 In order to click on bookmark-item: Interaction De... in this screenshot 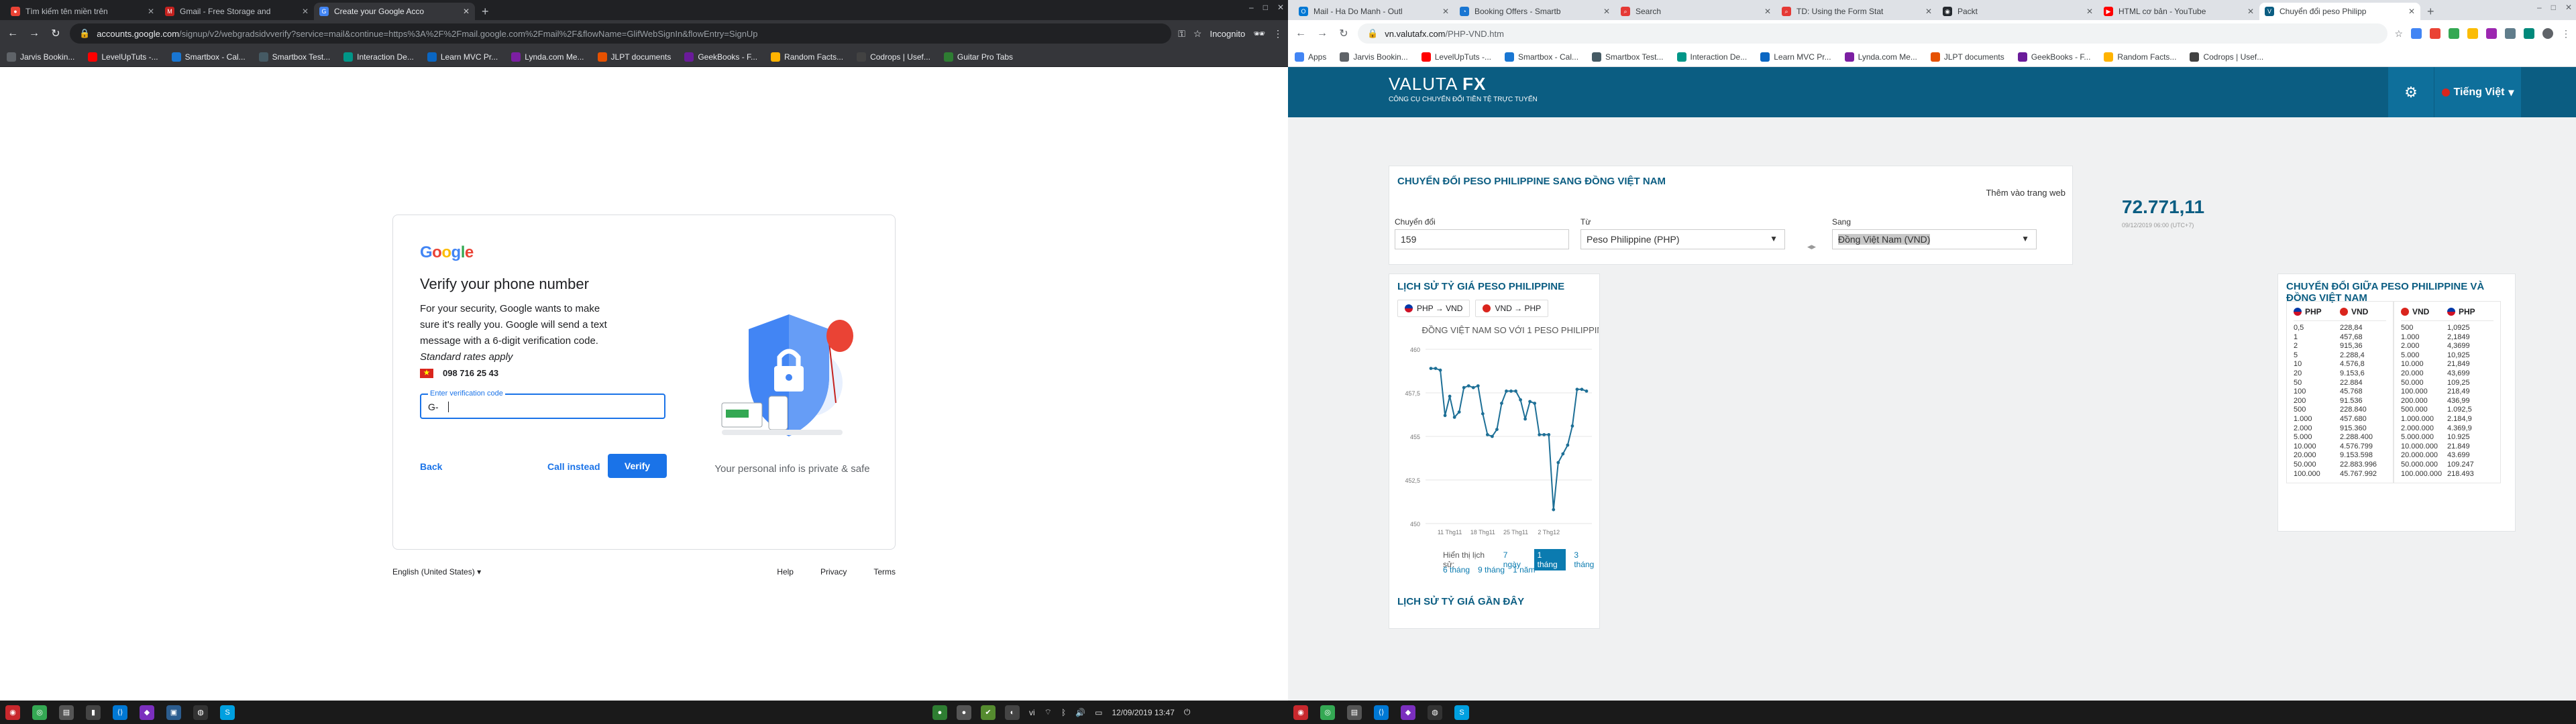, I will do `click(378, 57)`.